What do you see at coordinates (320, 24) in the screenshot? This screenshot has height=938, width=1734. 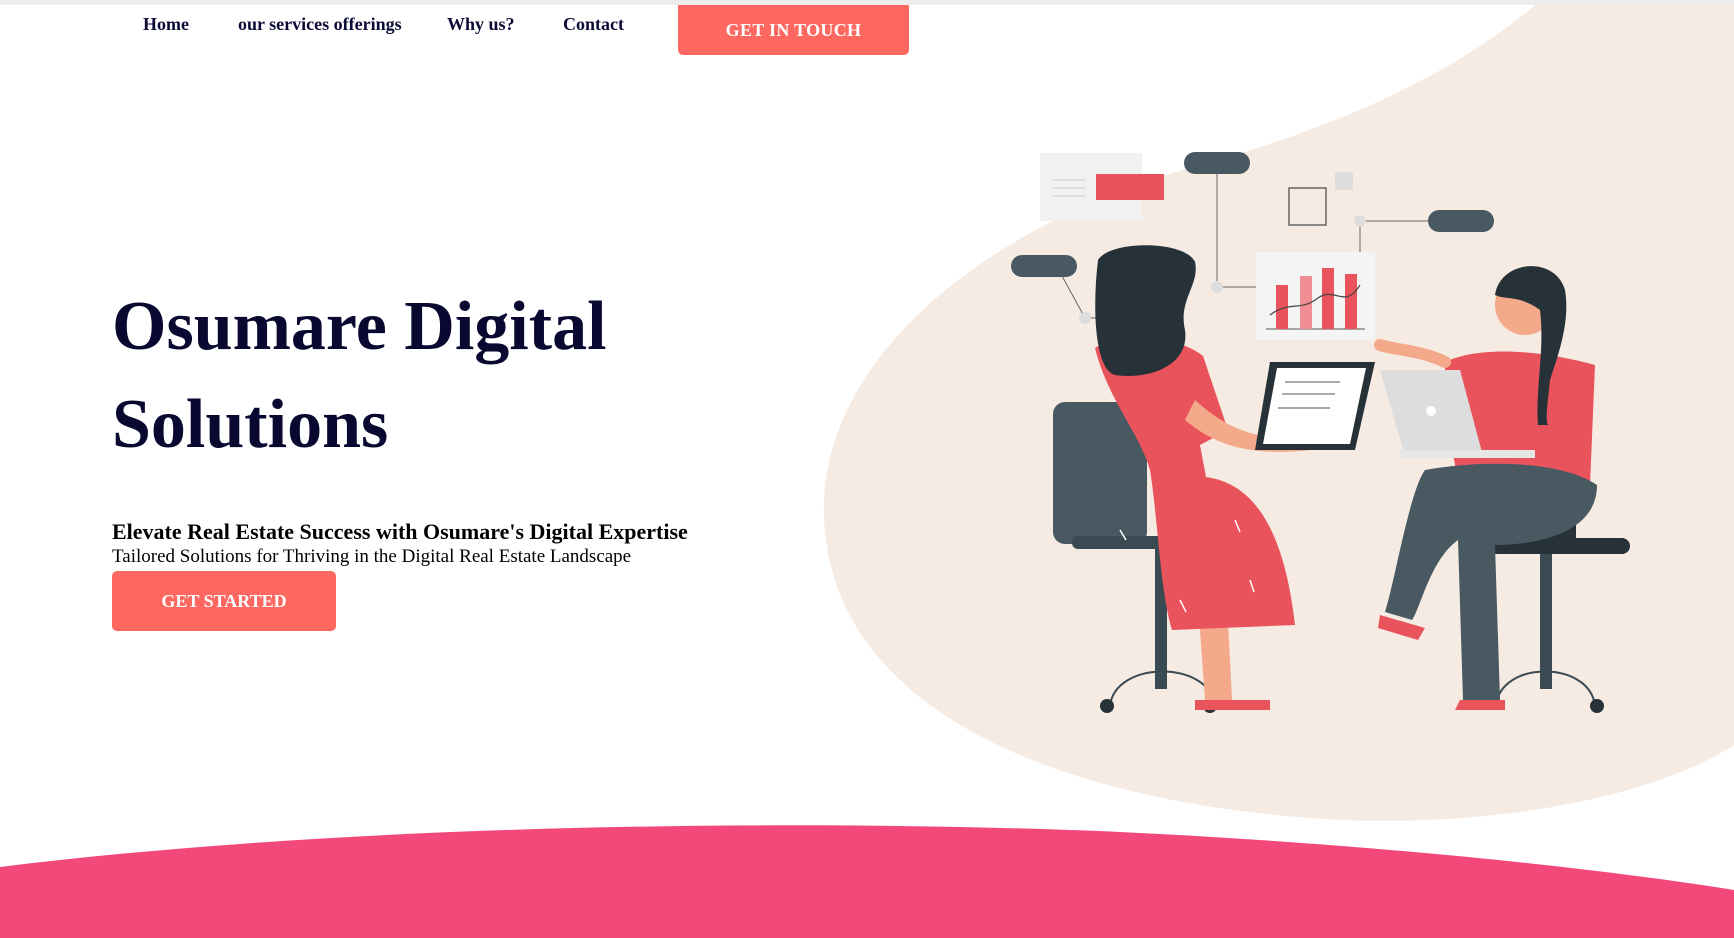 I see `nav-services-link: our services offerings` at bounding box center [320, 24].